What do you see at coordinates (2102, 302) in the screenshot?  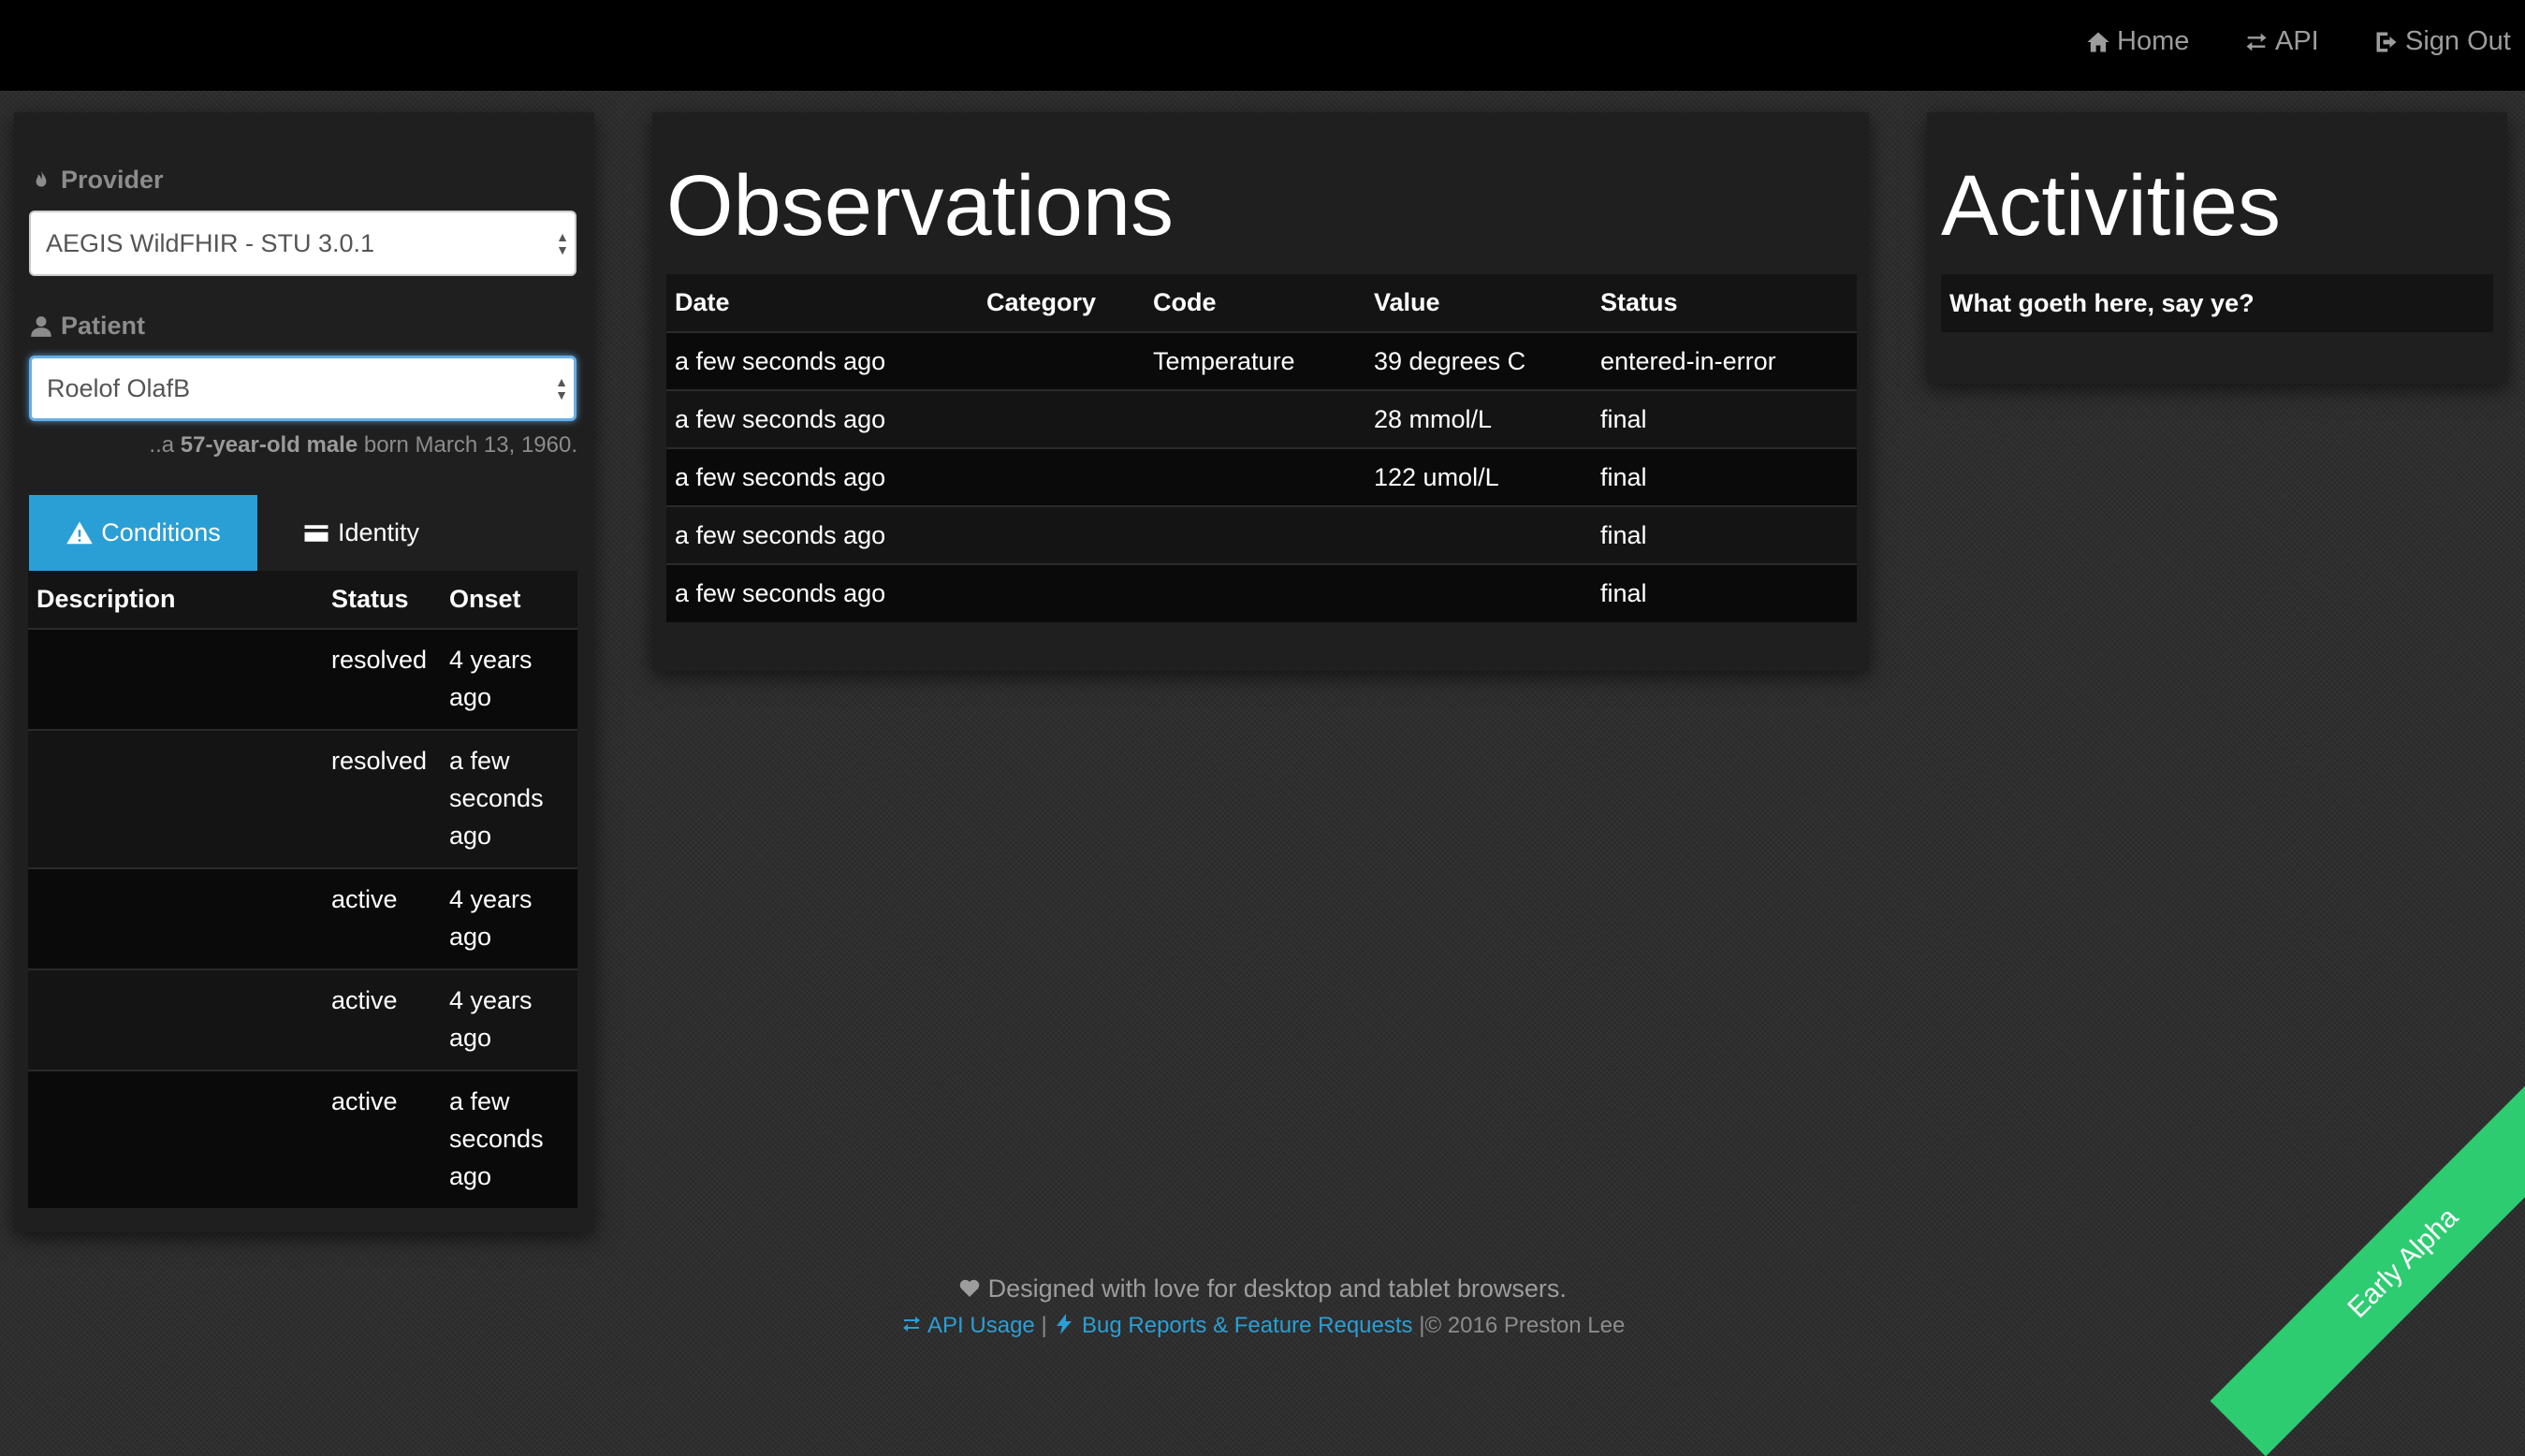 I see `activities-column-header: What goeth here, say ye?` at bounding box center [2102, 302].